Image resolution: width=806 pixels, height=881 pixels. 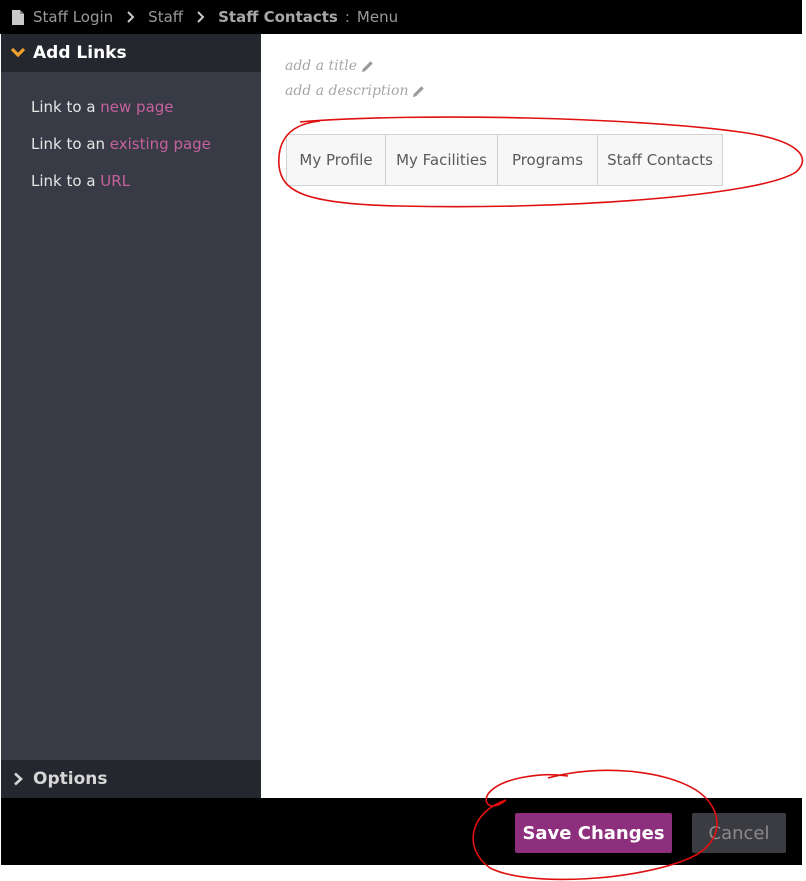 What do you see at coordinates (146, 153) in the screenshot?
I see `link-to-existing-page: Link to an existing page` at bounding box center [146, 153].